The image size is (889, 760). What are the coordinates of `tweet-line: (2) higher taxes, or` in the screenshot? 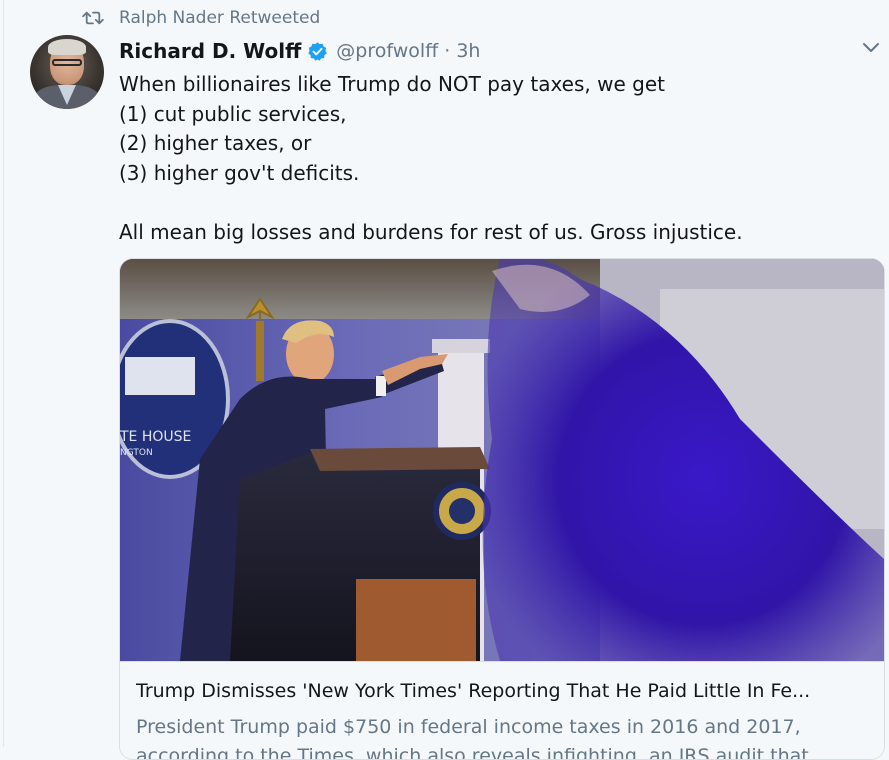 It's located at (215, 143).